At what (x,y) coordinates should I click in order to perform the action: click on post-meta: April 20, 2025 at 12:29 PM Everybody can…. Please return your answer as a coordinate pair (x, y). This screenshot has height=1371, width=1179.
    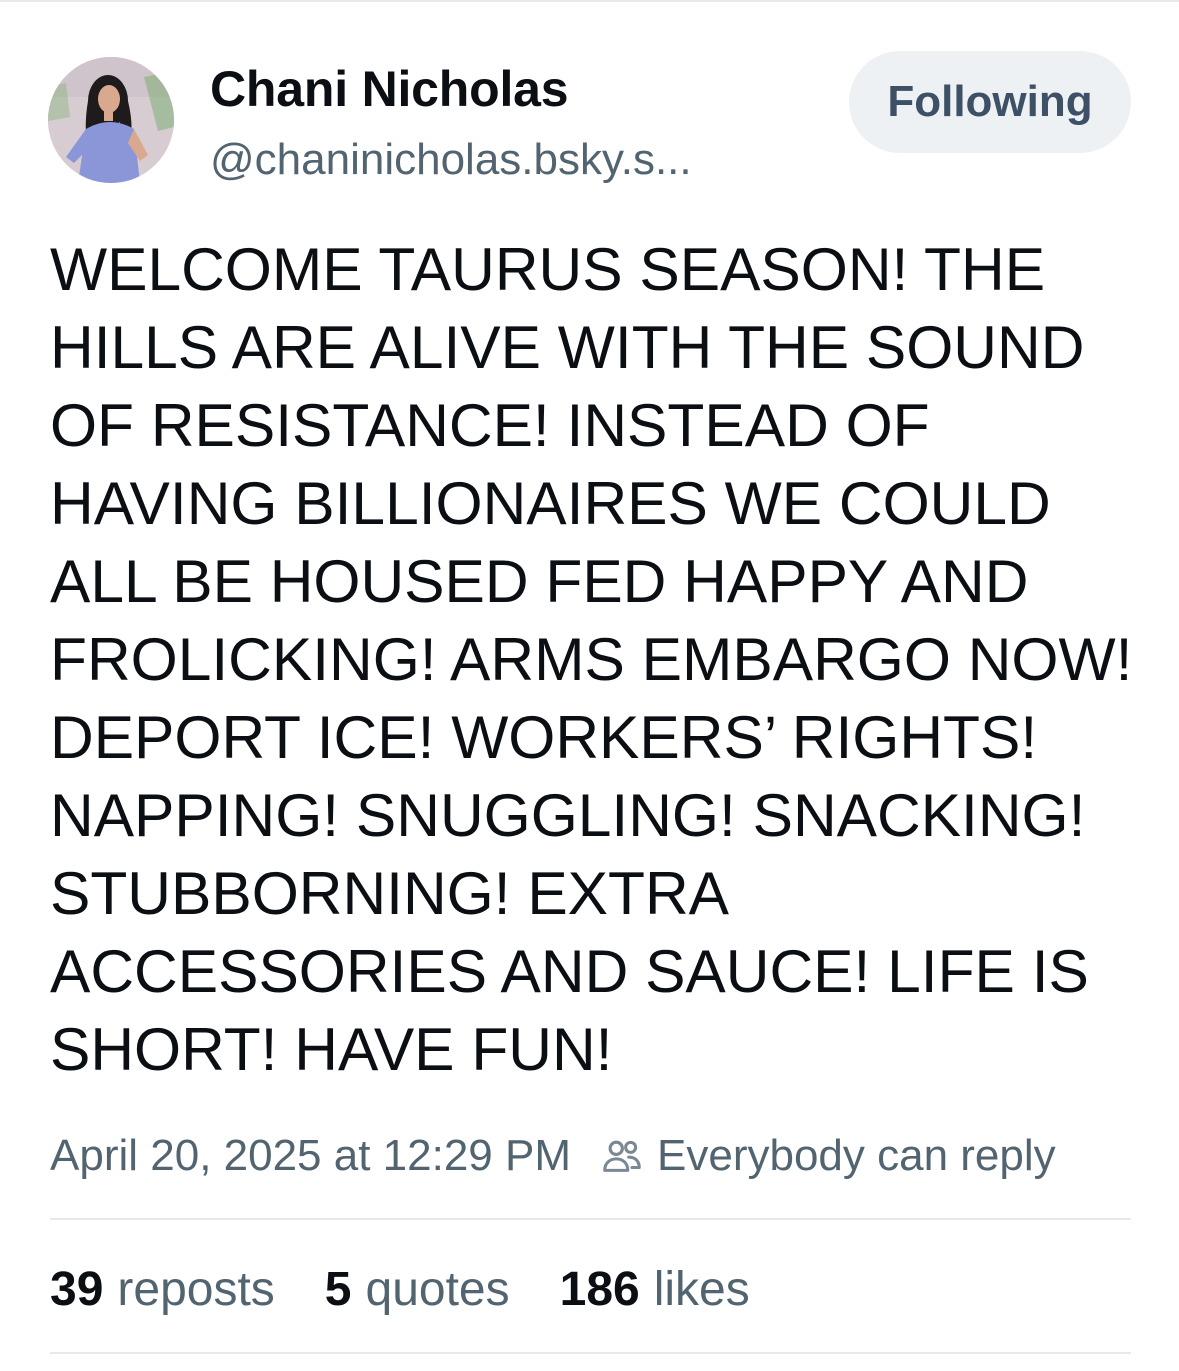
    Looking at the image, I should click on (553, 1156).